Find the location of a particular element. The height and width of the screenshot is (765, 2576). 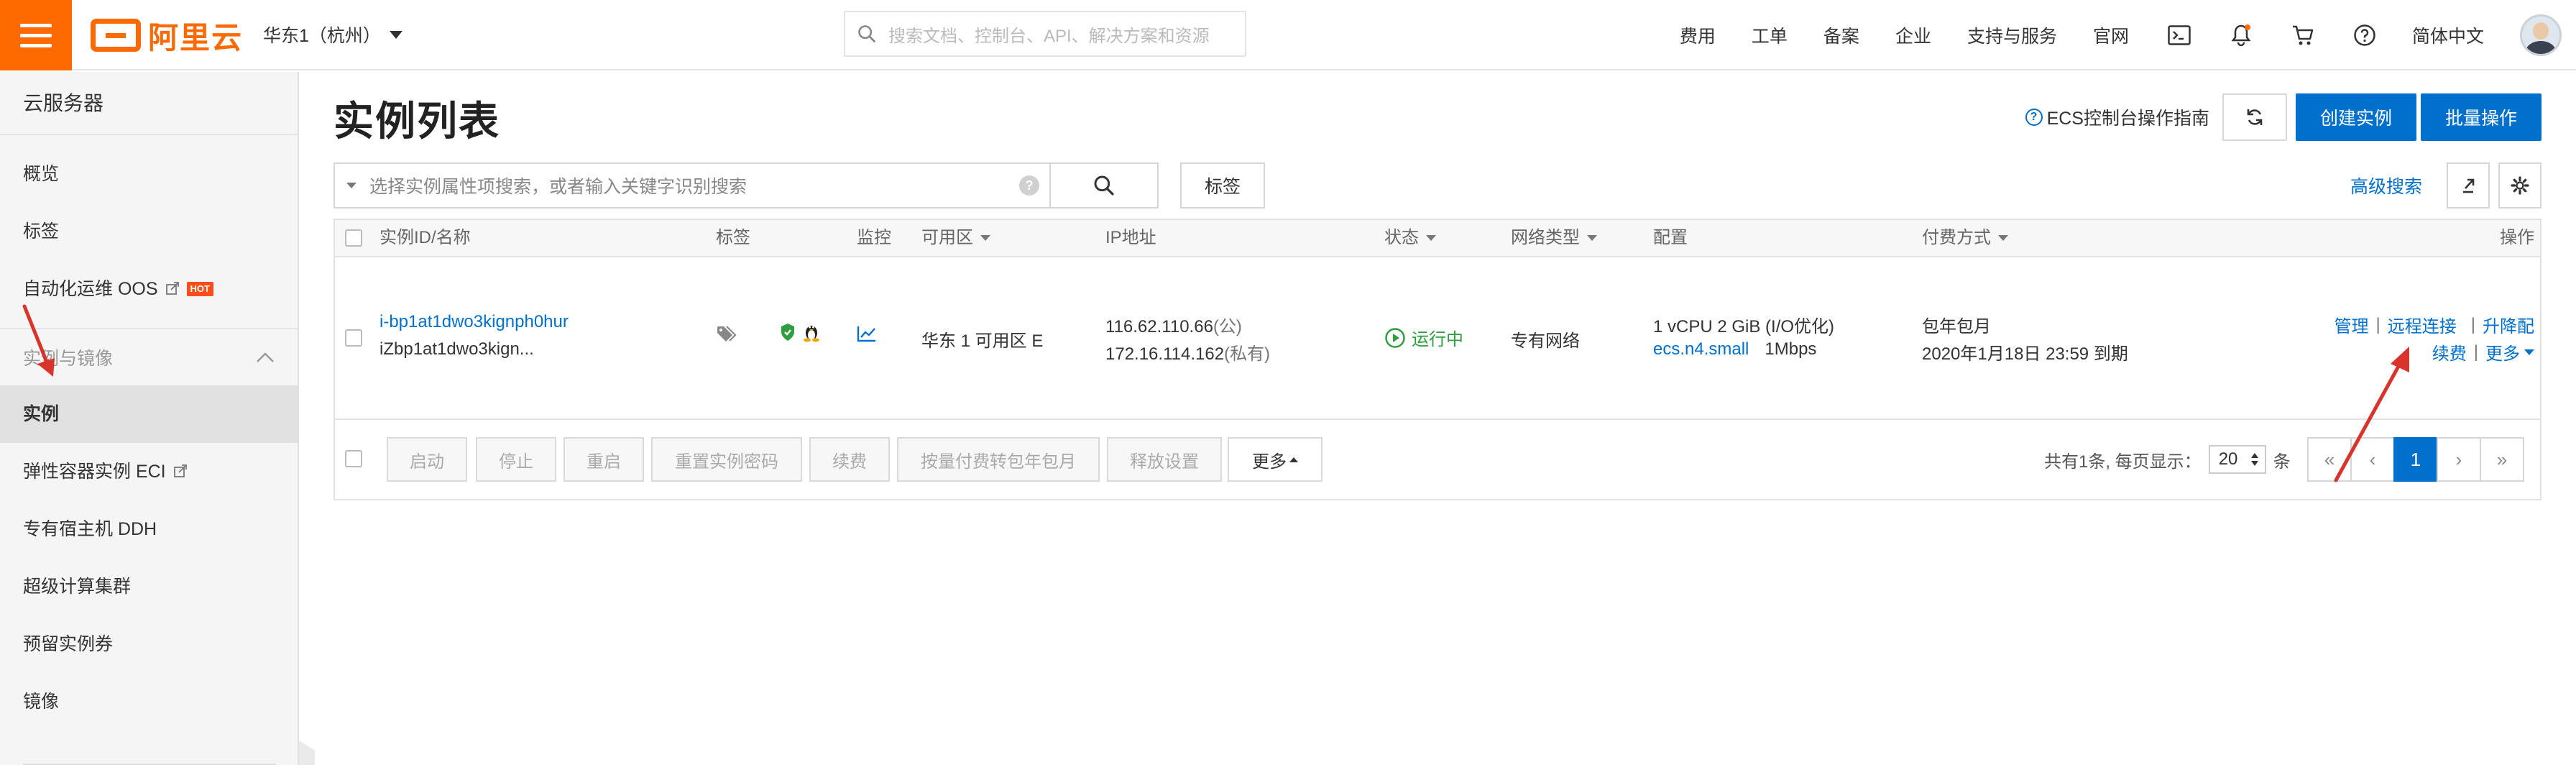

remote-connect-link: 远程连接 is located at coordinates (2422, 324).